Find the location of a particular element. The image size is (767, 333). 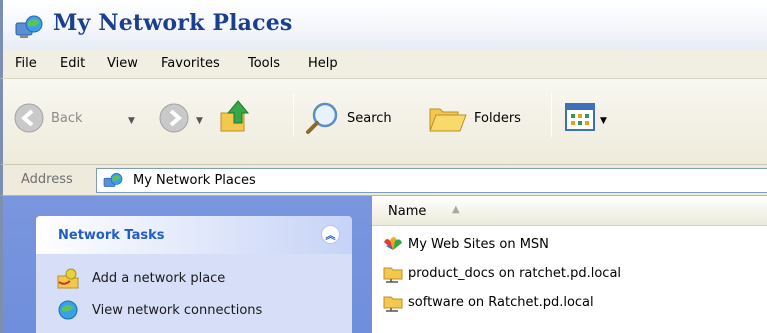

folders-button: Folders is located at coordinates (474, 118).